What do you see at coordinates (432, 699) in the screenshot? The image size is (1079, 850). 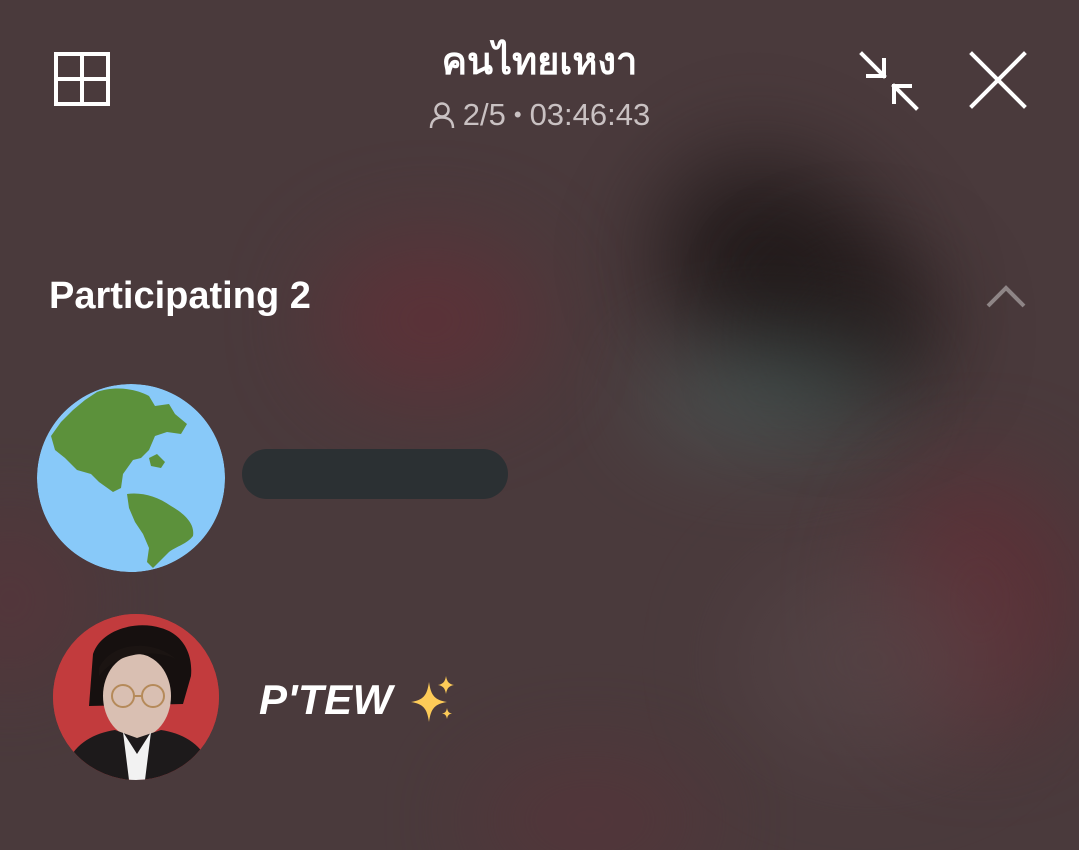 I see `sparkles-icon` at bounding box center [432, 699].